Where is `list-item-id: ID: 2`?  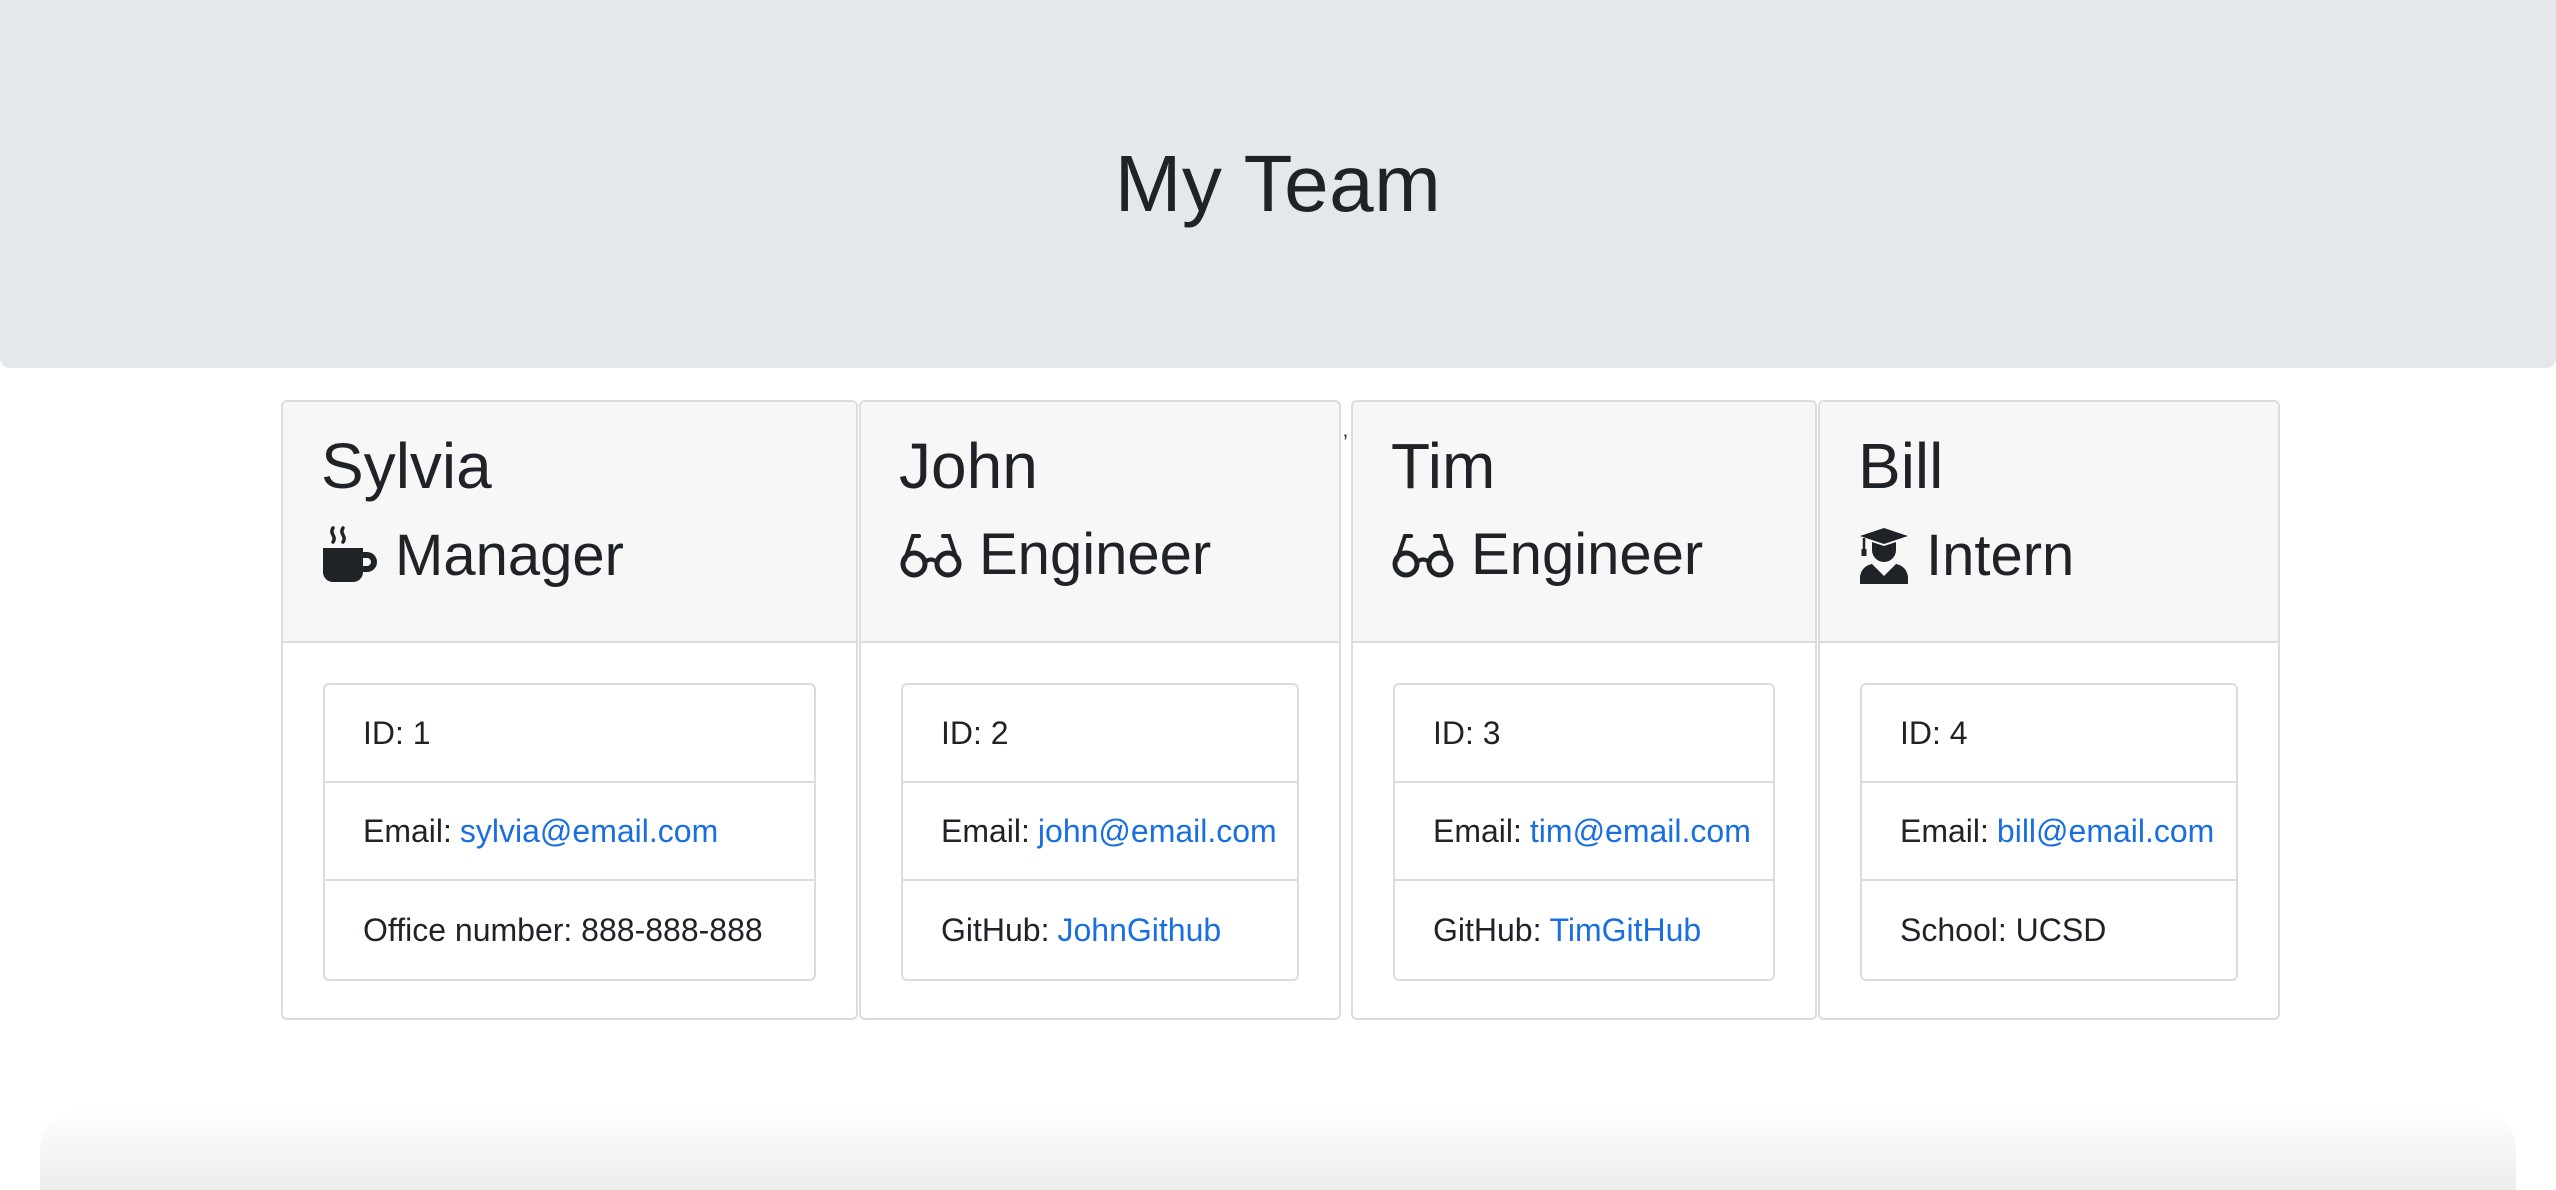
list-item-id: ID: 2 is located at coordinates (1100, 734).